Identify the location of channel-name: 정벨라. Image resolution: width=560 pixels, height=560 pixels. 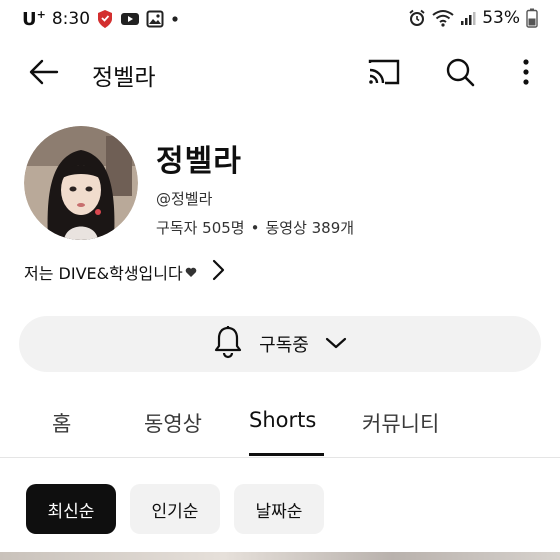
(199, 161).